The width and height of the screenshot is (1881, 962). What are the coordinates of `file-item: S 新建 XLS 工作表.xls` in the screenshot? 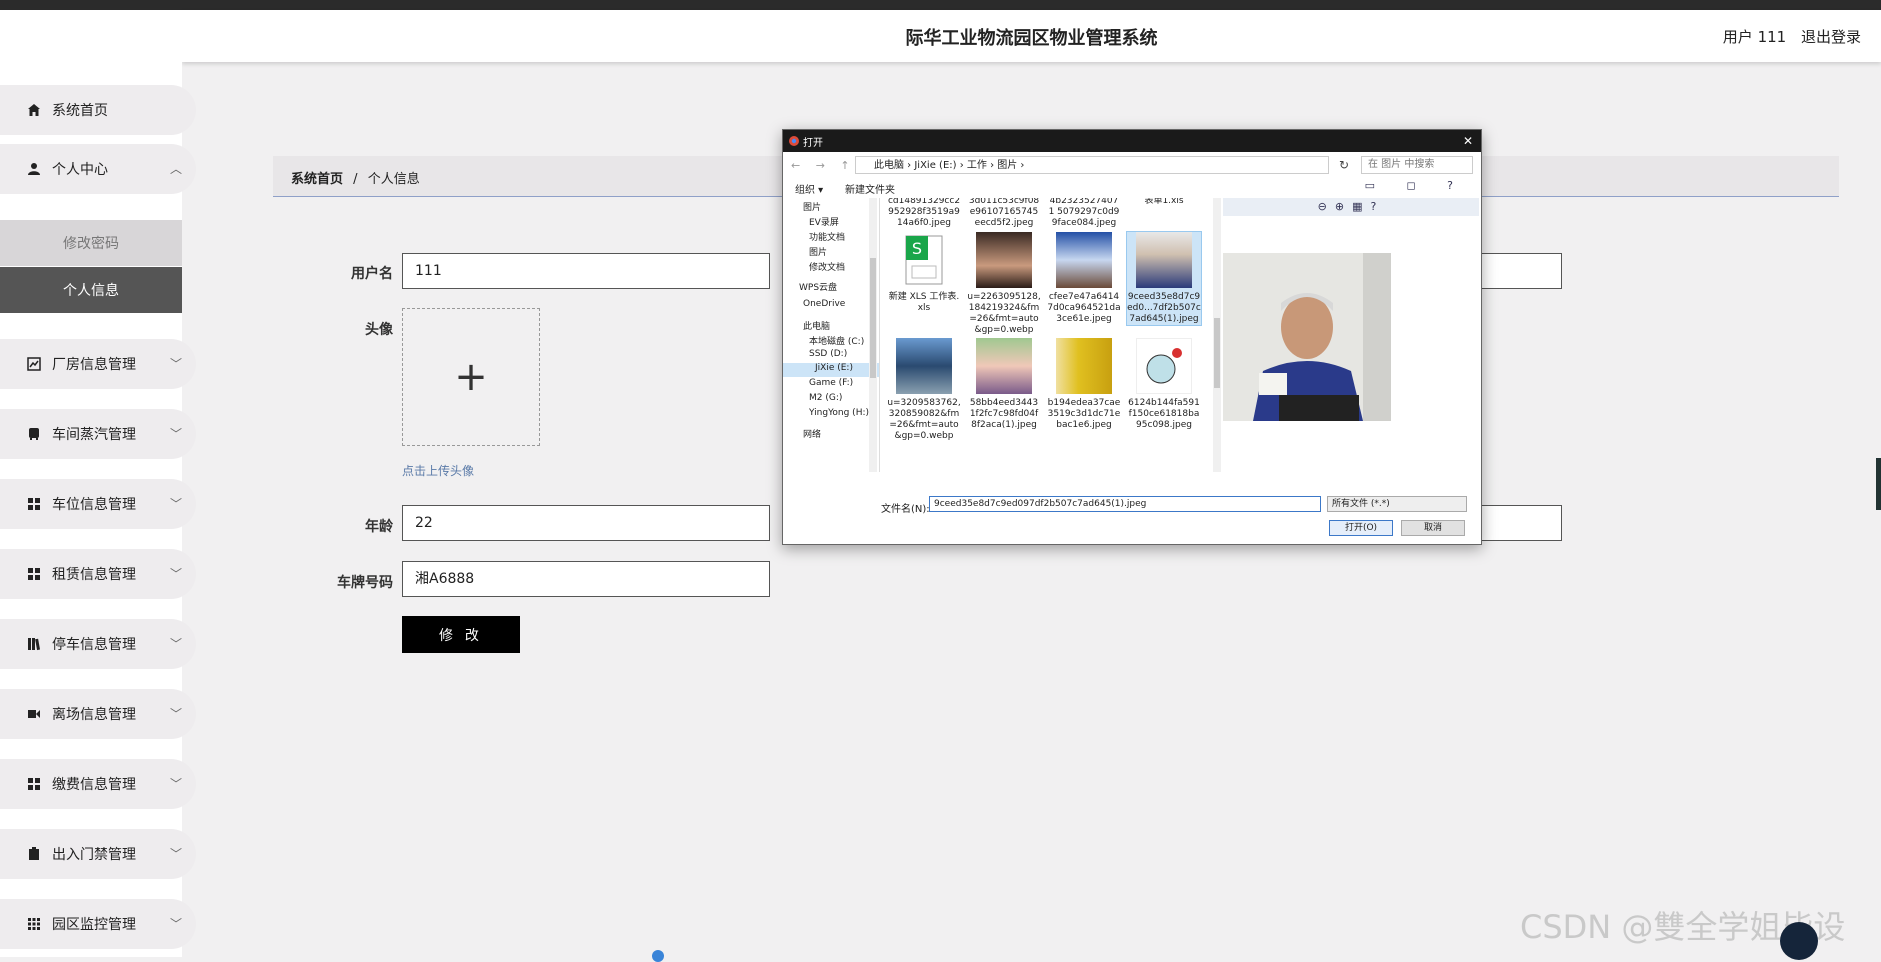 It's located at (924, 273).